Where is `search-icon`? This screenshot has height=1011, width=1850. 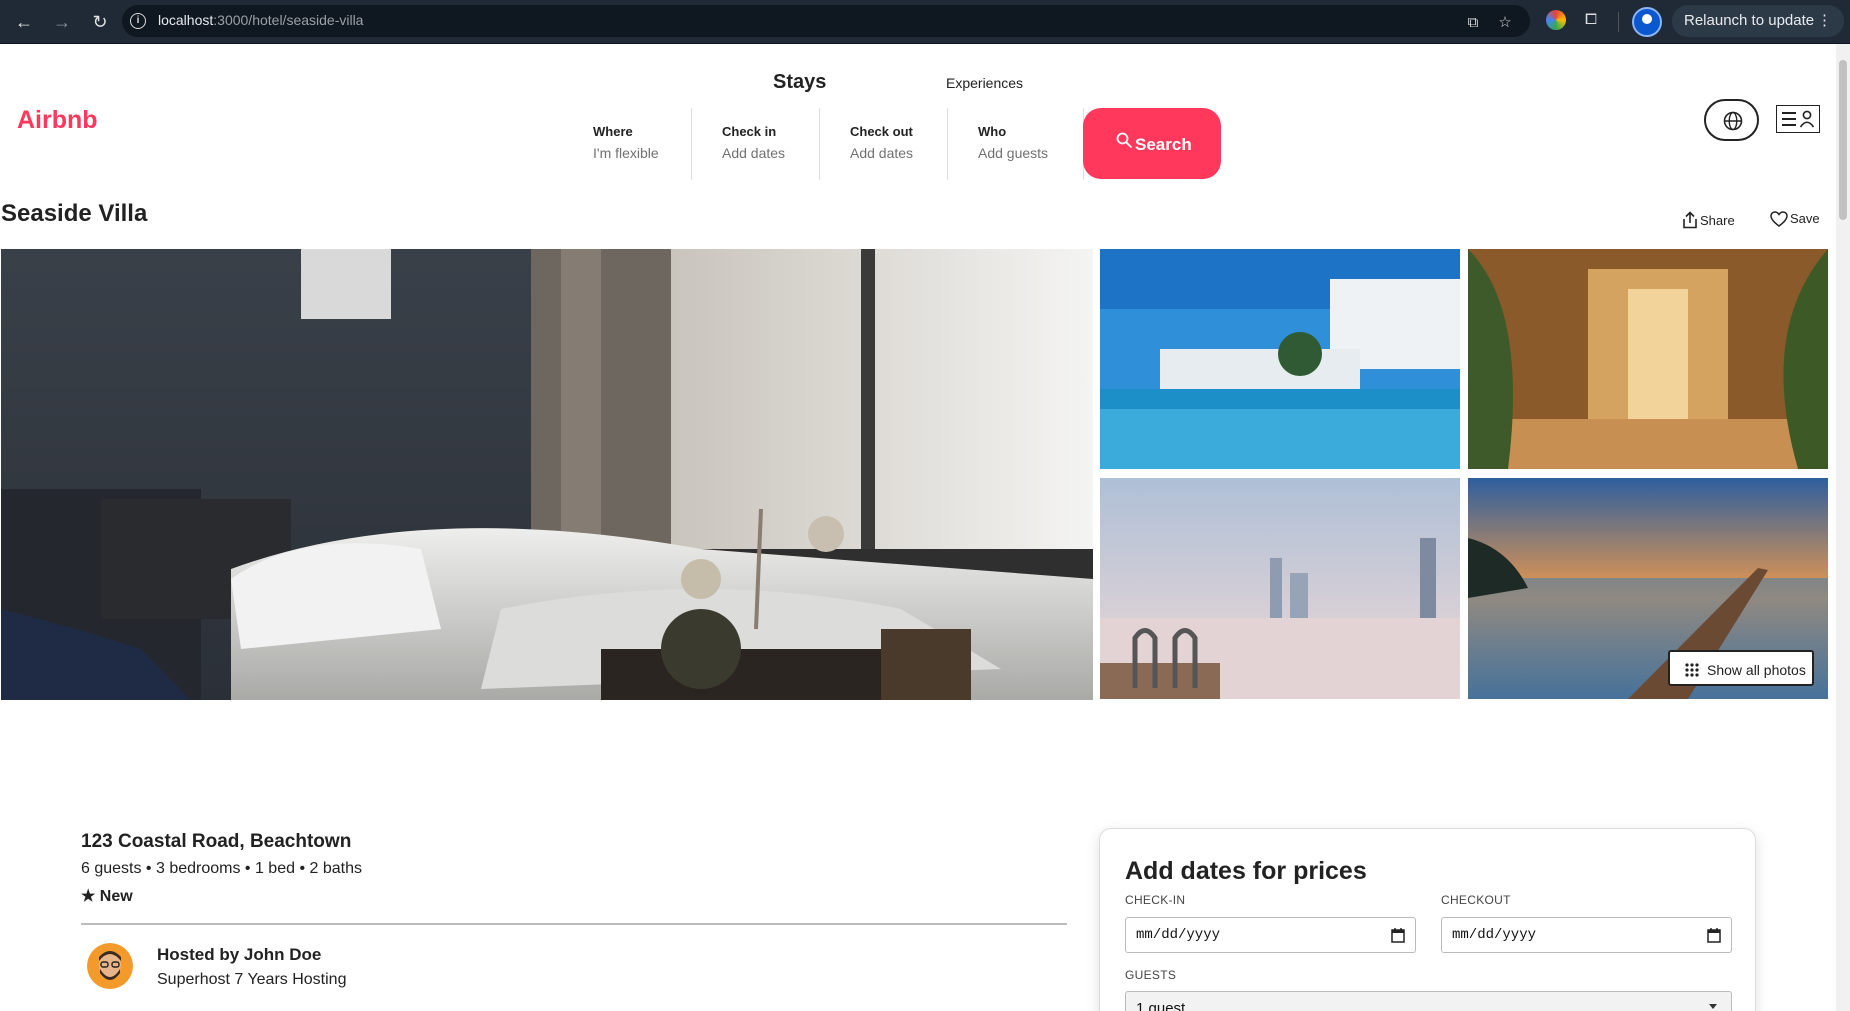
search-icon is located at coordinates (1124, 140).